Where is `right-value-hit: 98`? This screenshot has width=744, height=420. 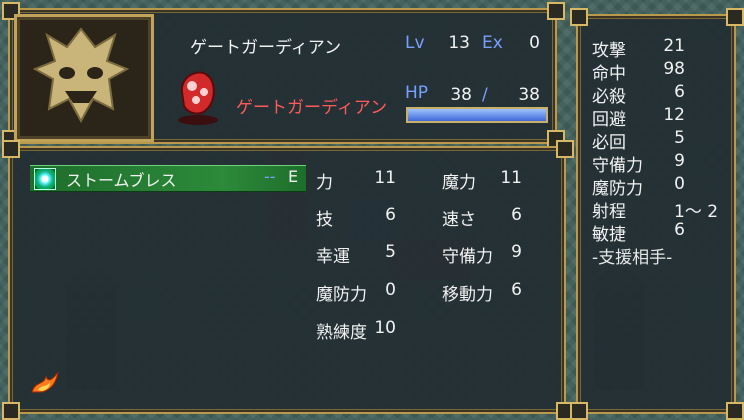 right-value-hit: 98 is located at coordinates (674, 69).